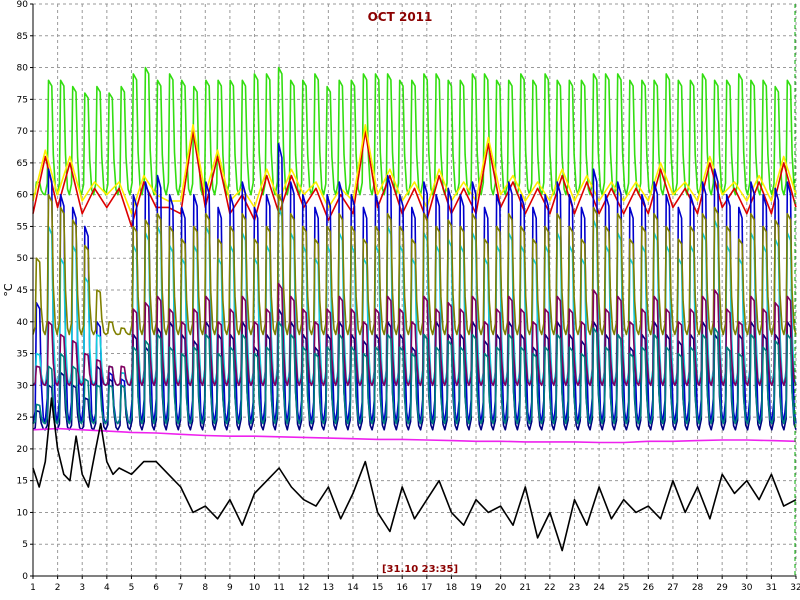  What do you see at coordinates (33, 588) in the screenshot?
I see `x-tick-label: 1` at bounding box center [33, 588].